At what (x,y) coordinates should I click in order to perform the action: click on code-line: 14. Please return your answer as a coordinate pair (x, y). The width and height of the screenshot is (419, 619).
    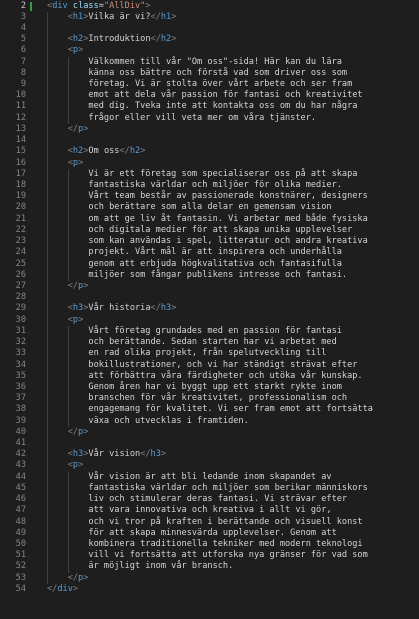
    Looking at the image, I should click on (209, 141).